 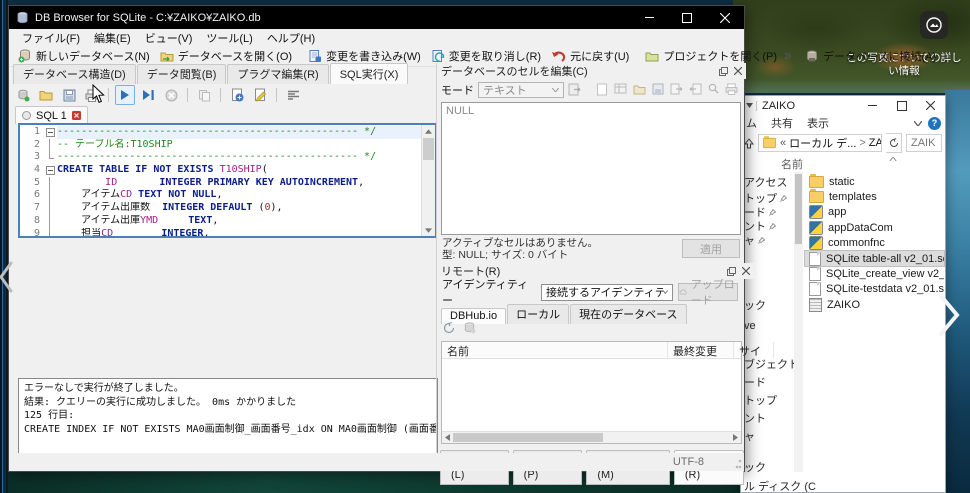 I want to click on next-arrow-icon, so click(x=949, y=315).